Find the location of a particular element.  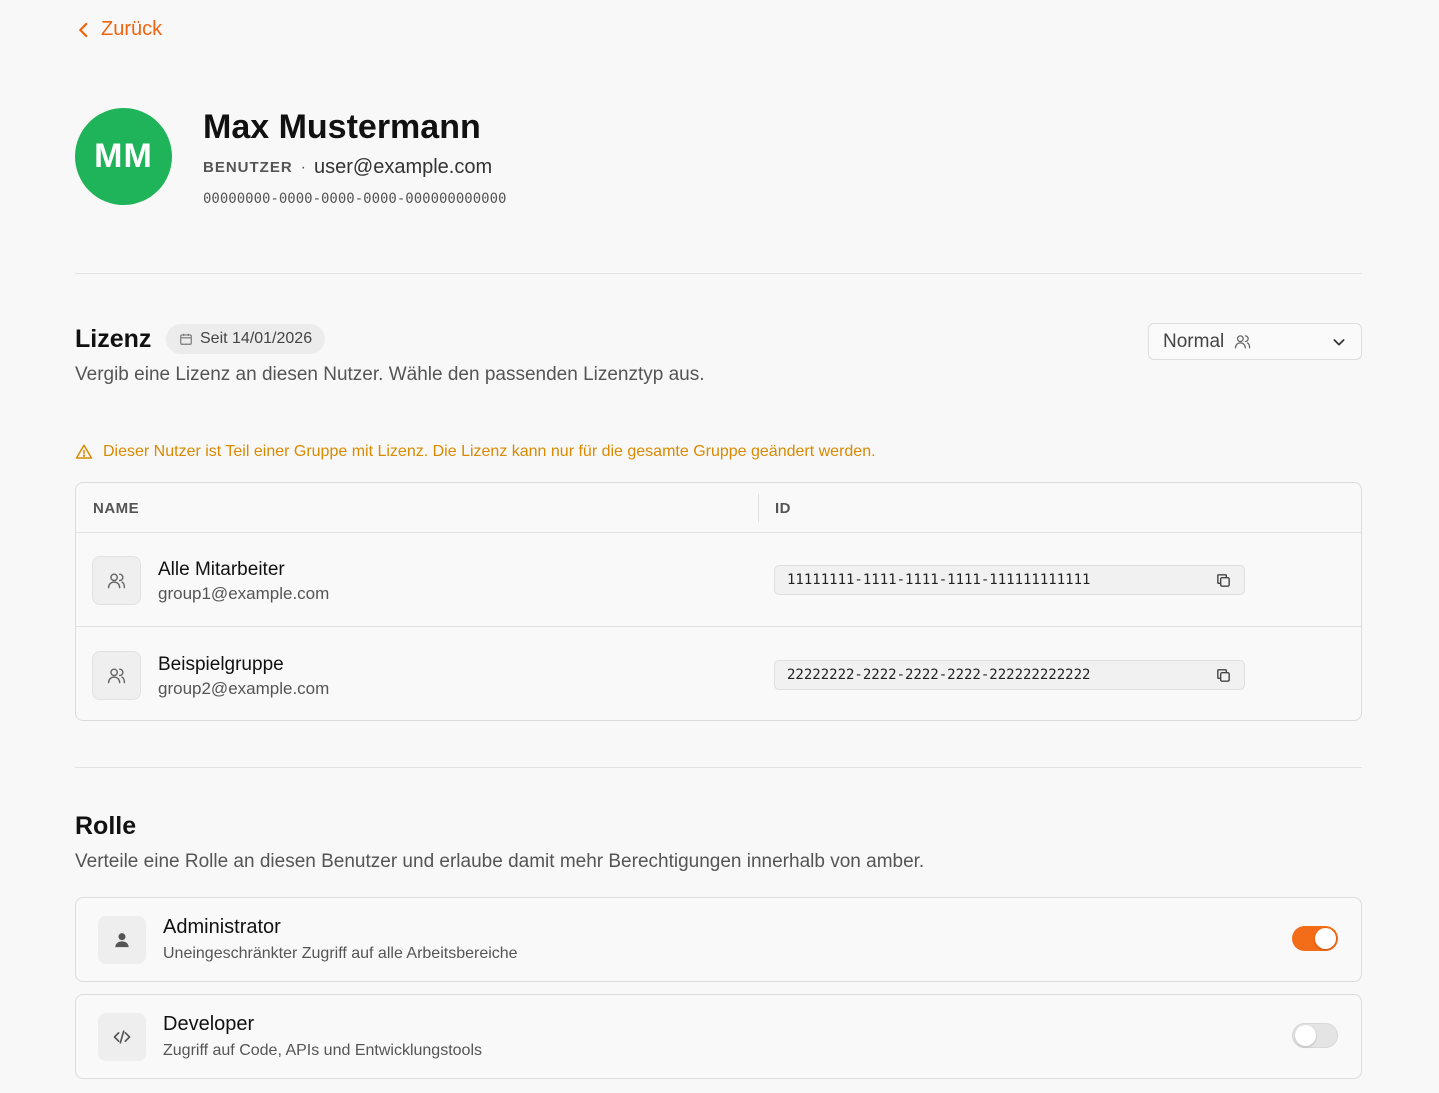

user-meta: BENUTZER · user@example.com is located at coordinates (347, 167).